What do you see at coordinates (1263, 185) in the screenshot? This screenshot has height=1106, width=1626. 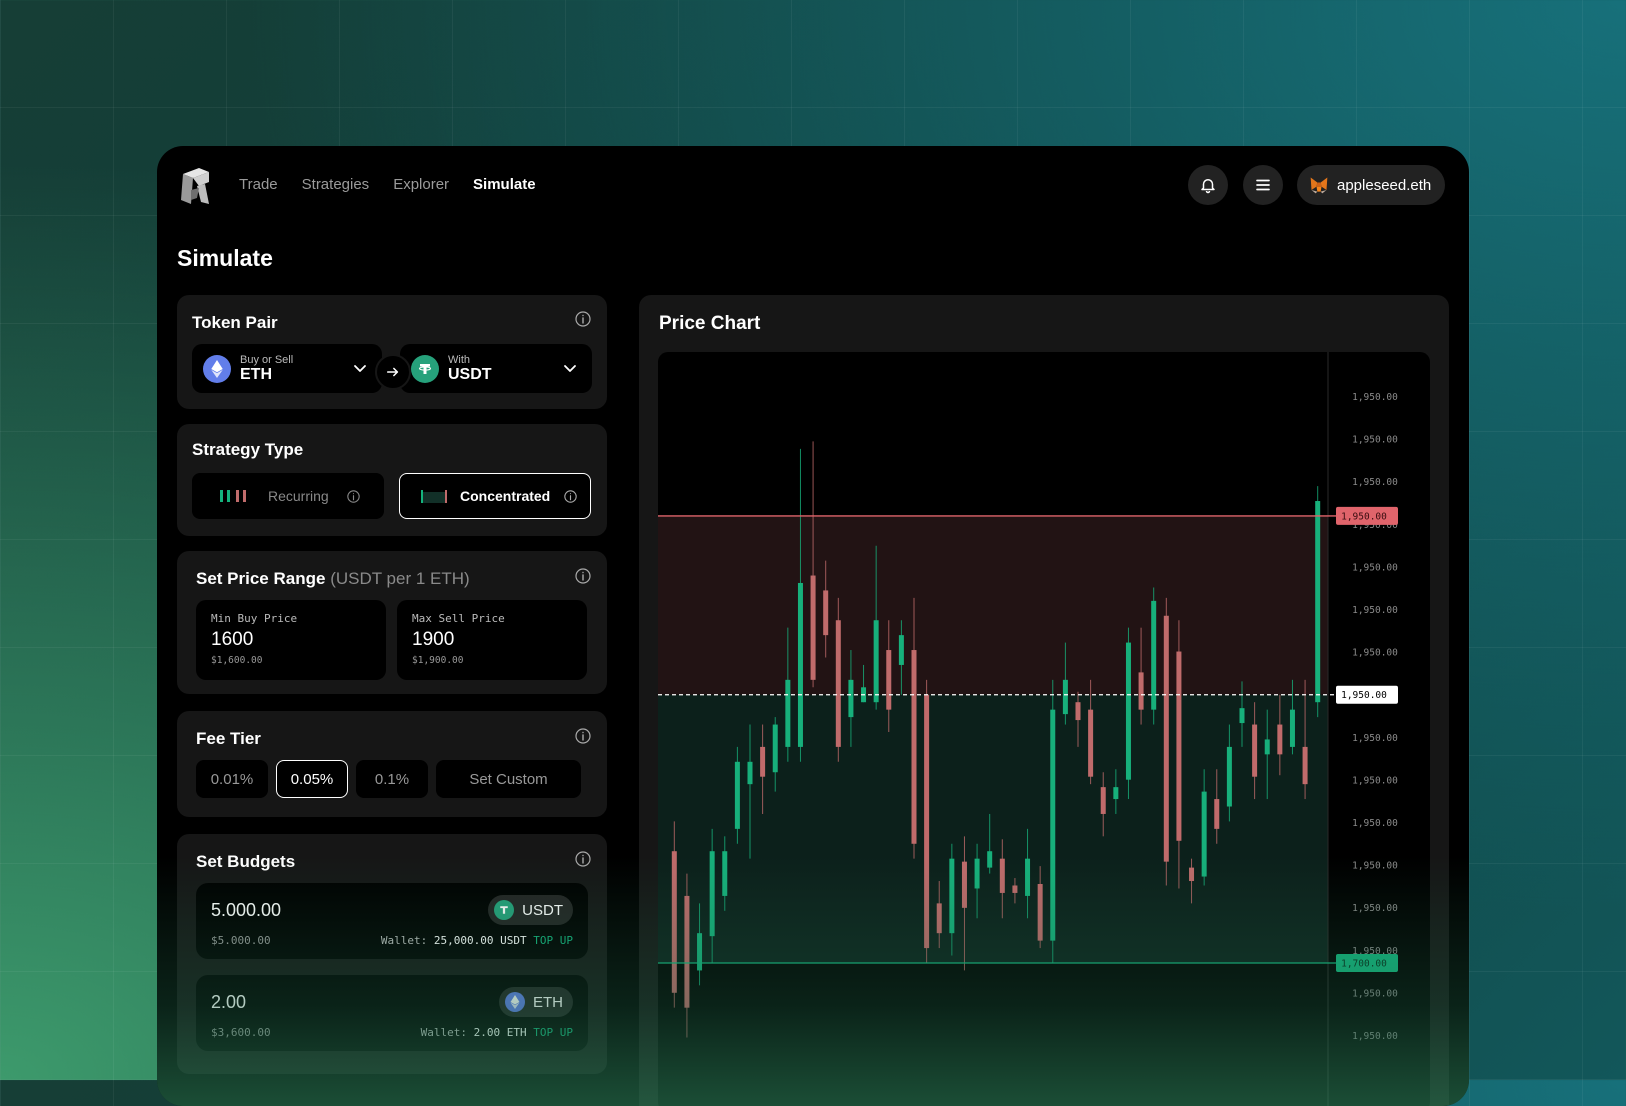 I see `menu-button` at bounding box center [1263, 185].